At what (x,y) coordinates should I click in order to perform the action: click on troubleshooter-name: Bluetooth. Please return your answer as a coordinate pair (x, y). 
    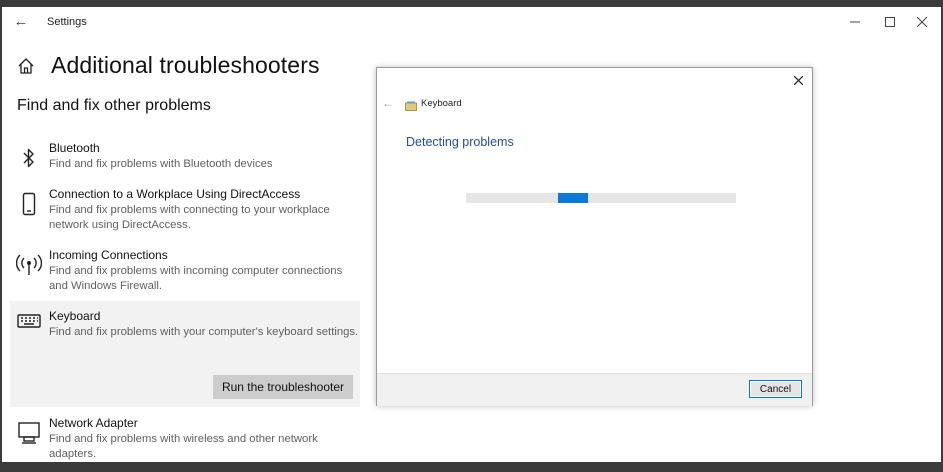
    Looking at the image, I should click on (74, 148).